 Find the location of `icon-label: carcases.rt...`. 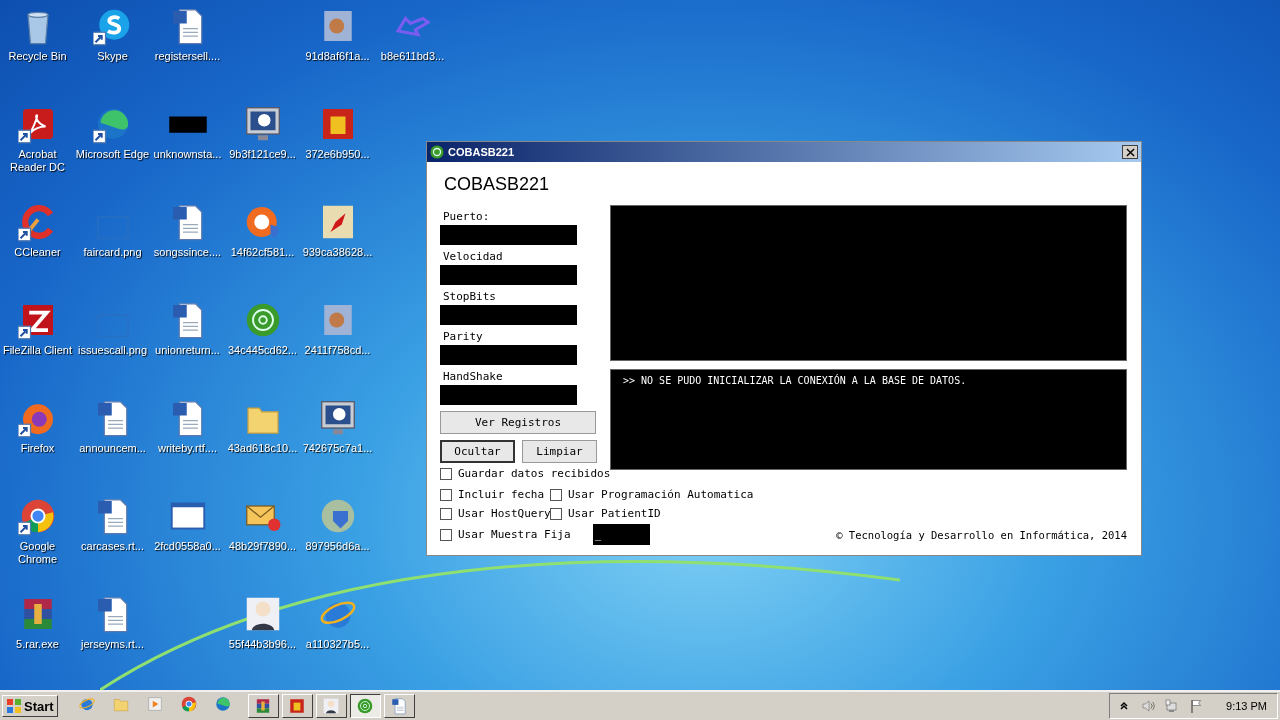

icon-label: carcases.rt... is located at coordinates (112, 546).